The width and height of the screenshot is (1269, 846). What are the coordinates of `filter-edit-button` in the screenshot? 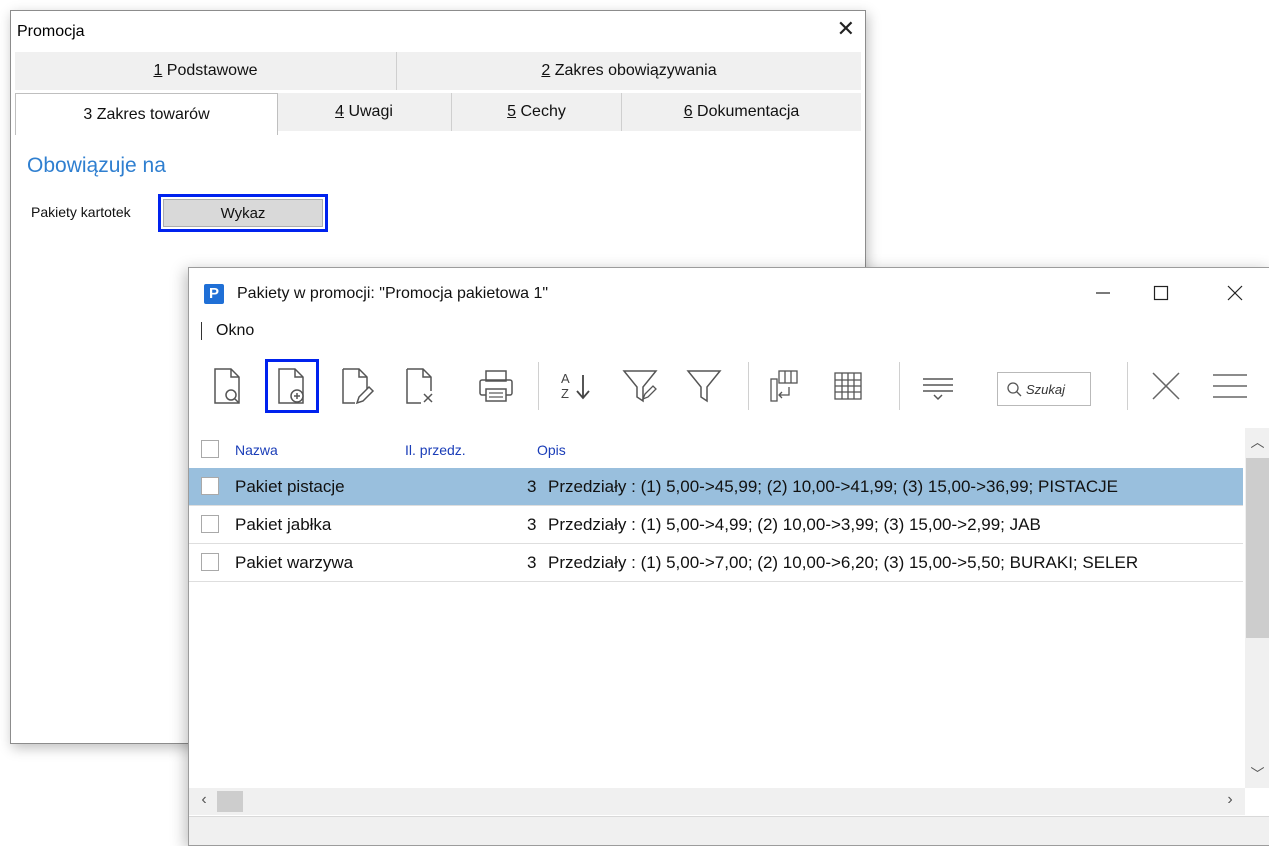 It's located at (640, 386).